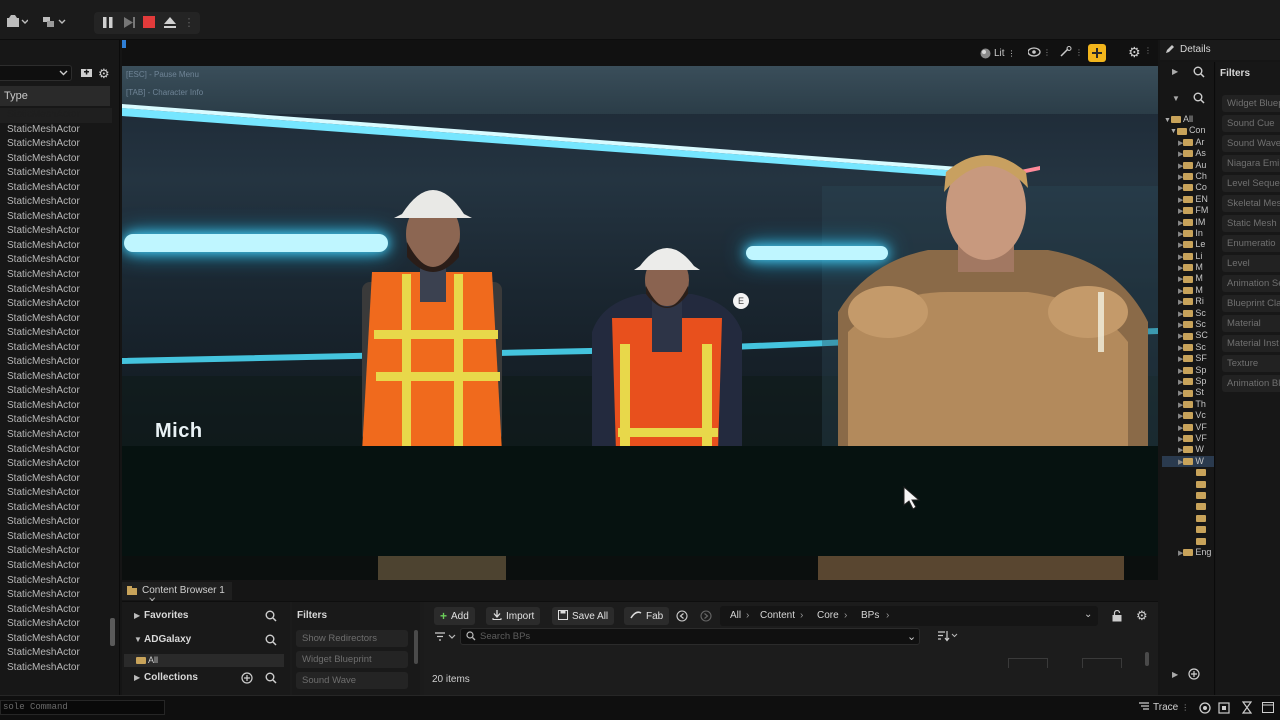 Image resolution: width=1280 pixels, height=720 pixels. I want to click on project-arrow-icon: ▼, so click(138, 639).